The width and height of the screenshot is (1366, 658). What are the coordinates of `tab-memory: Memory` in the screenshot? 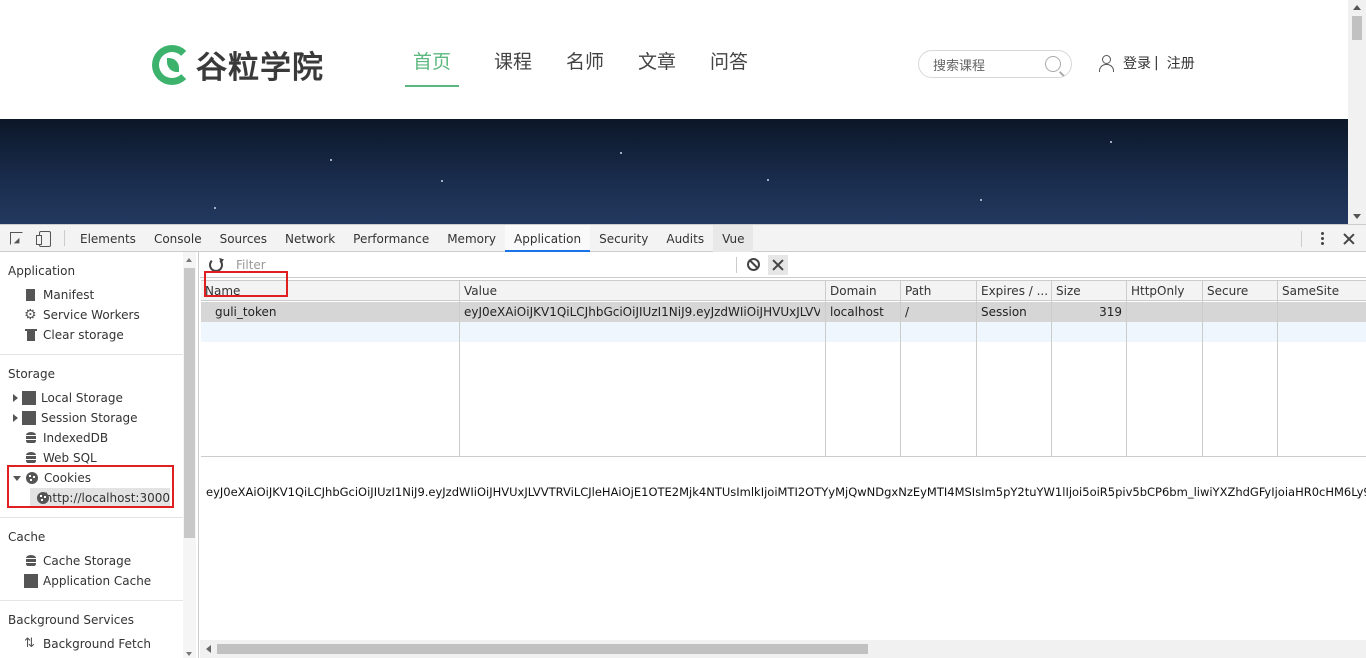 It's located at (471, 238).